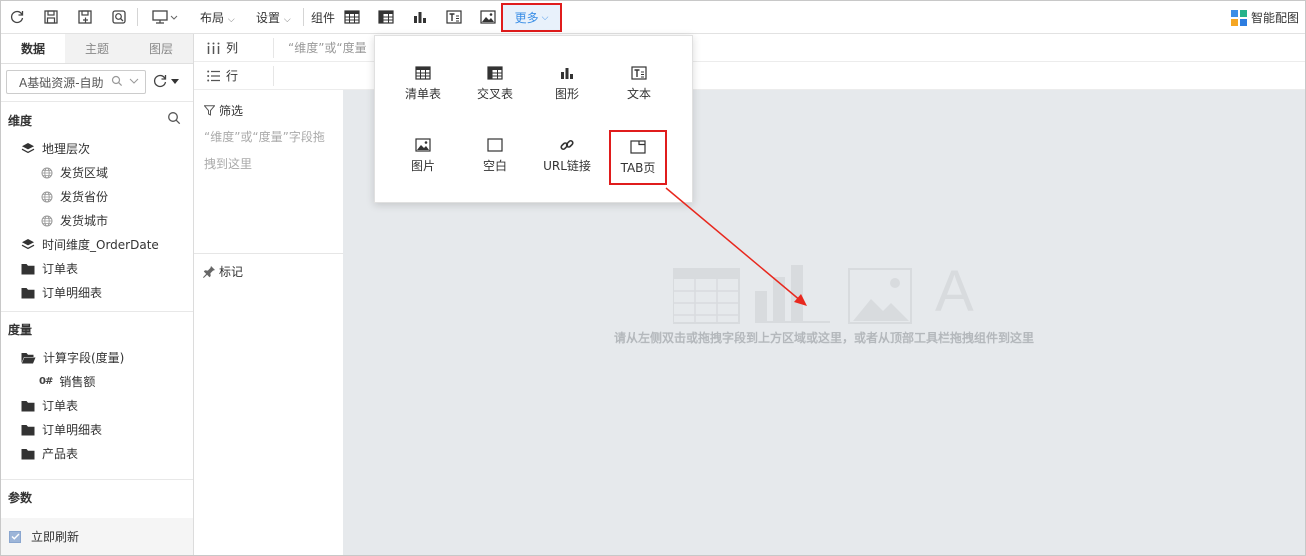  I want to click on preview-icon, so click(119, 17).